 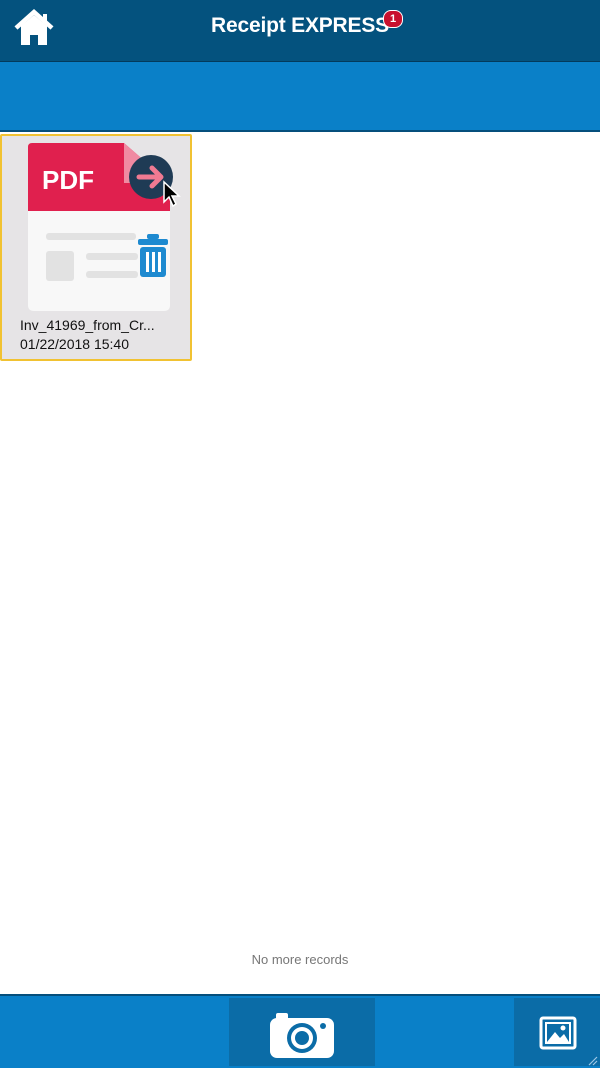 What do you see at coordinates (300, 25) in the screenshot?
I see `app-title-text: Receipt EXPRESS` at bounding box center [300, 25].